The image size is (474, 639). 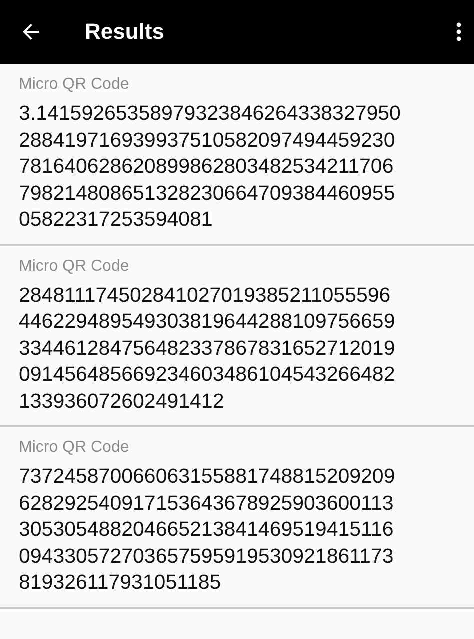 I want to click on screen-title: Results, so click(x=125, y=32).